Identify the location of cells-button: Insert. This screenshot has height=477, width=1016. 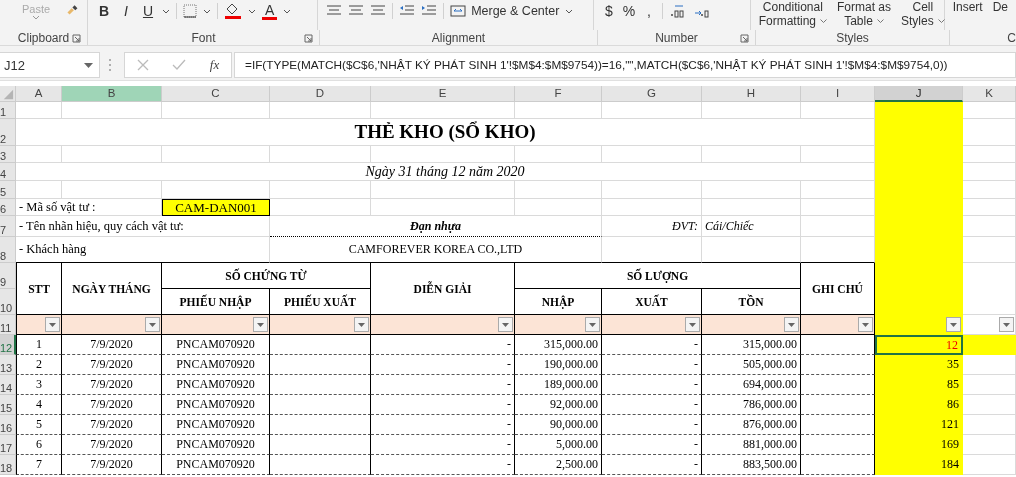
(967, 7).